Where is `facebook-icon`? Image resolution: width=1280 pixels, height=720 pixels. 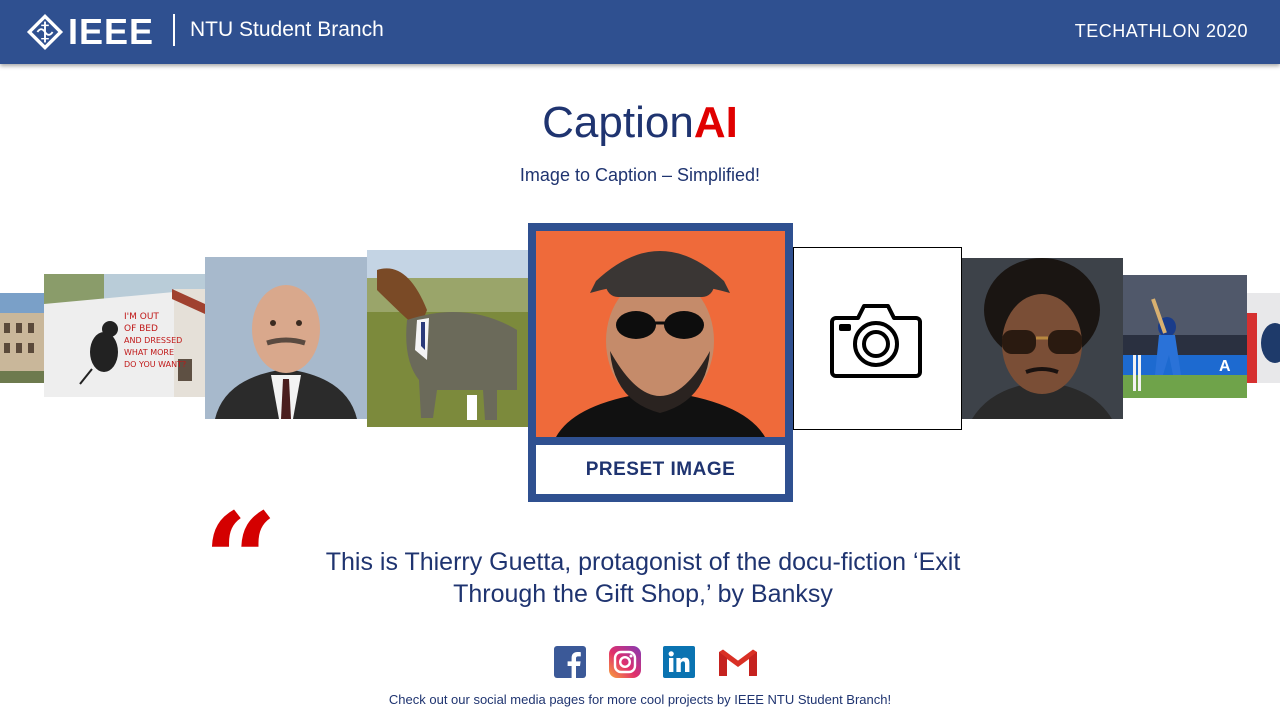
facebook-icon is located at coordinates (570, 662).